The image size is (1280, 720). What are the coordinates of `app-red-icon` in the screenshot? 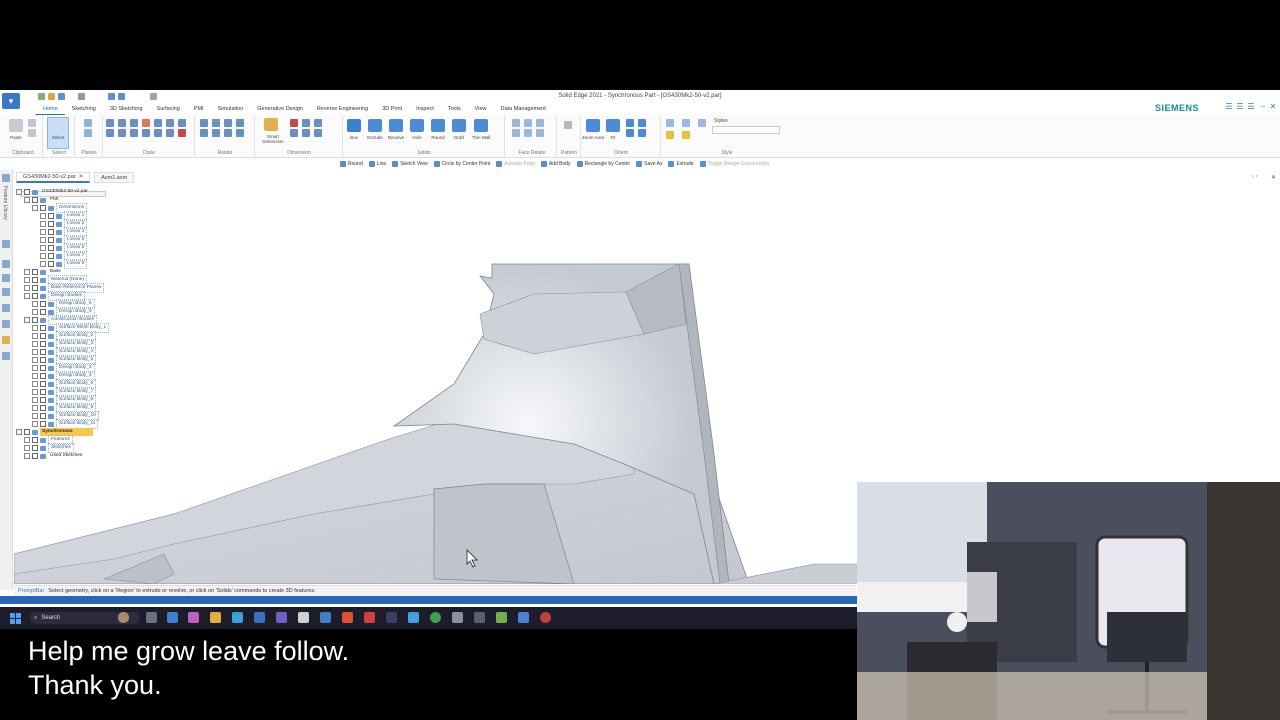 It's located at (369, 617).